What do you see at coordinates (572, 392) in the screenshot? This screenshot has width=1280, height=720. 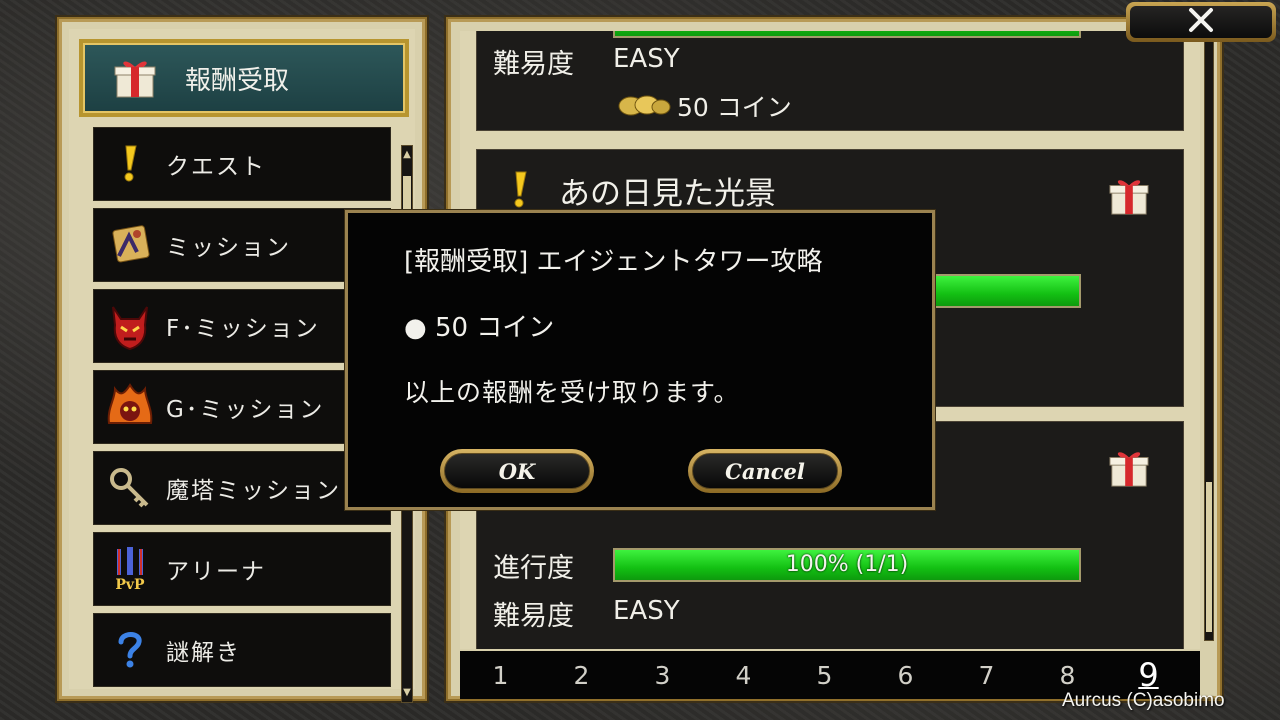 I see `dialog-message: 以上の報酬を受け取ります。` at bounding box center [572, 392].